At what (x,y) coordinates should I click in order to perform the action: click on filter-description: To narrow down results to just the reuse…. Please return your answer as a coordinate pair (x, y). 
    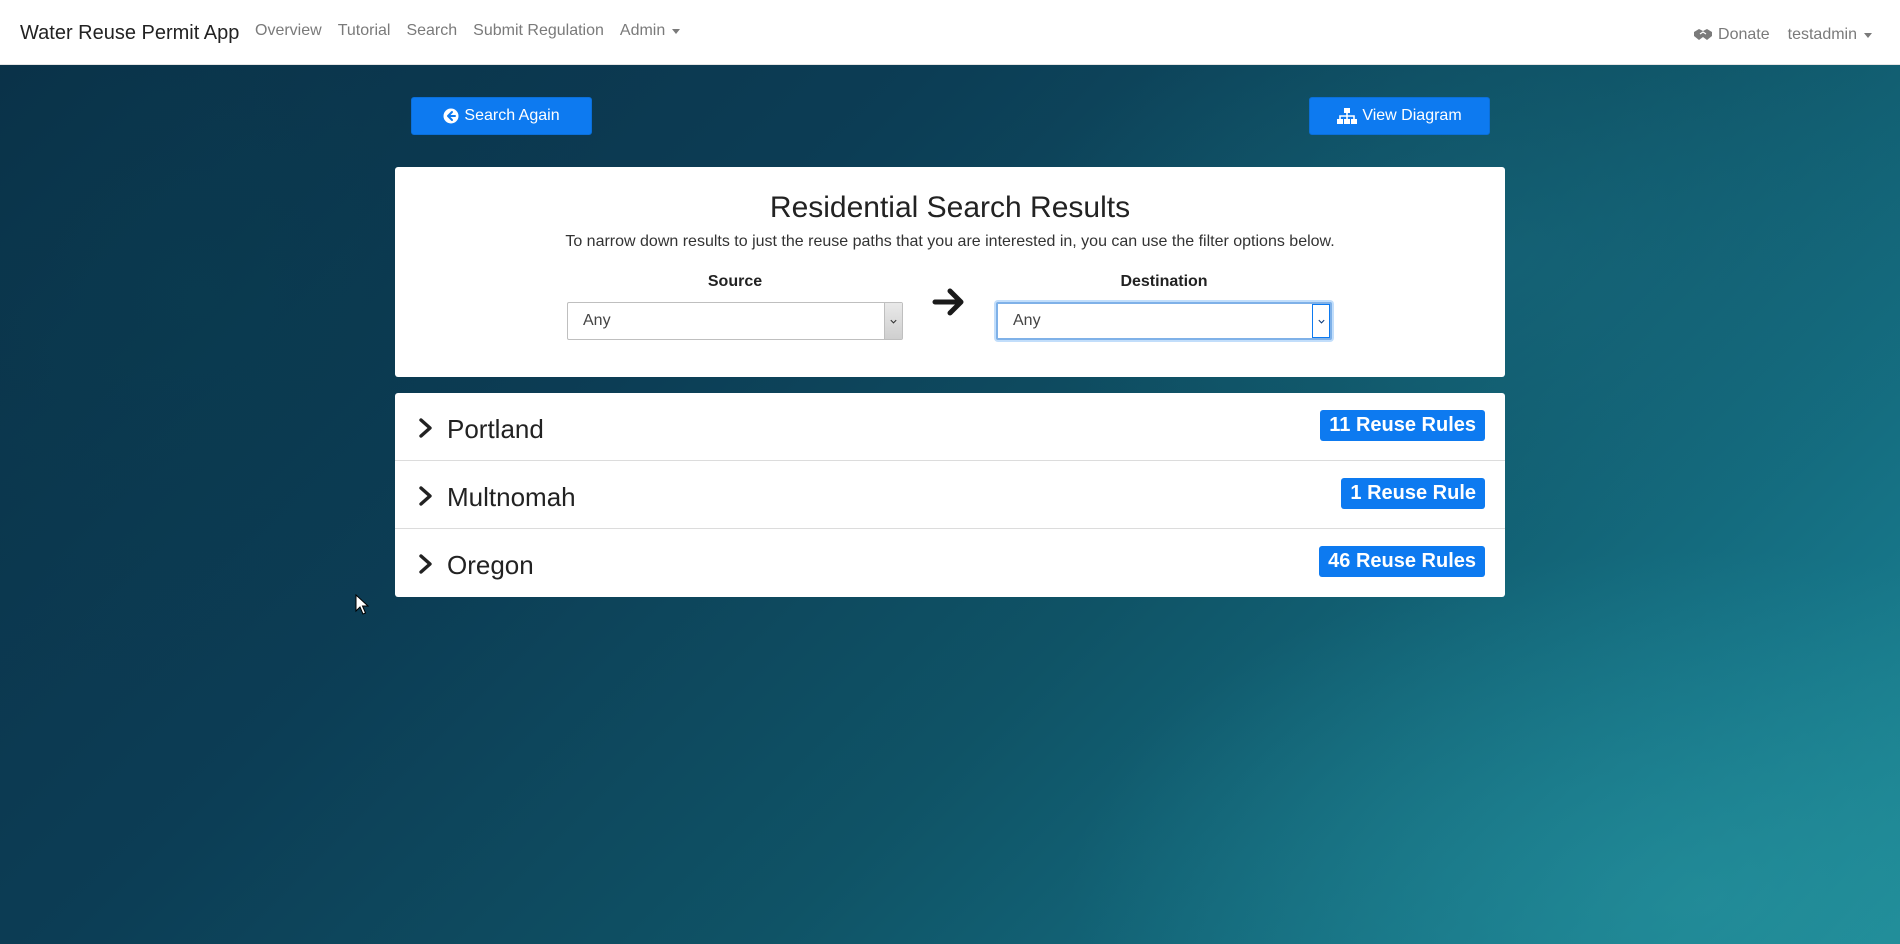
    Looking at the image, I should click on (950, 241).